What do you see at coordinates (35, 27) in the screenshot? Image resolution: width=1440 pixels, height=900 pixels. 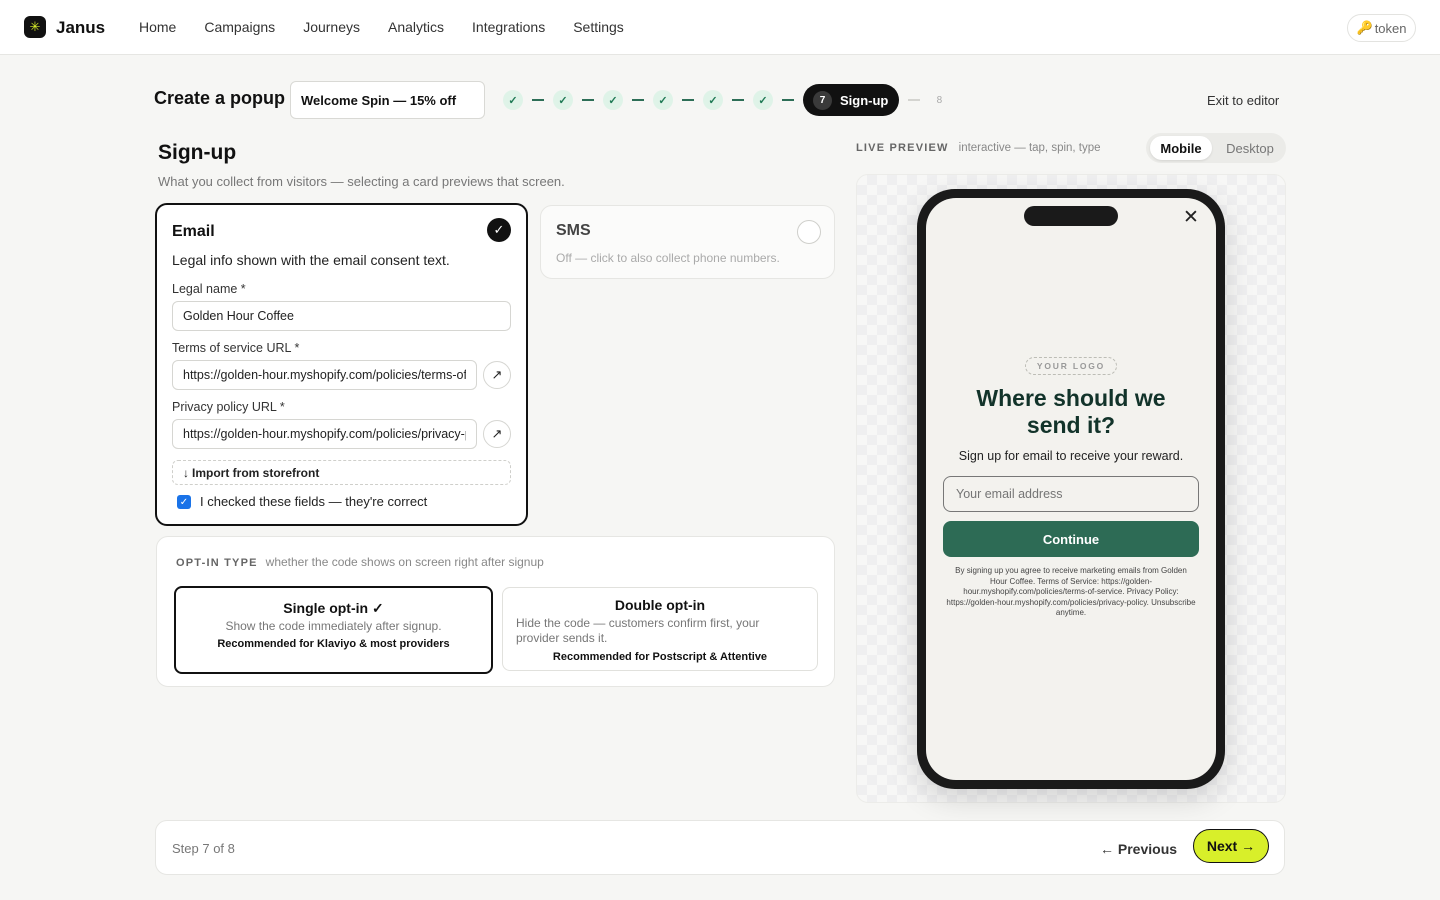 I see `sparkle-icon: ✳` at bounding box center [35, 27].